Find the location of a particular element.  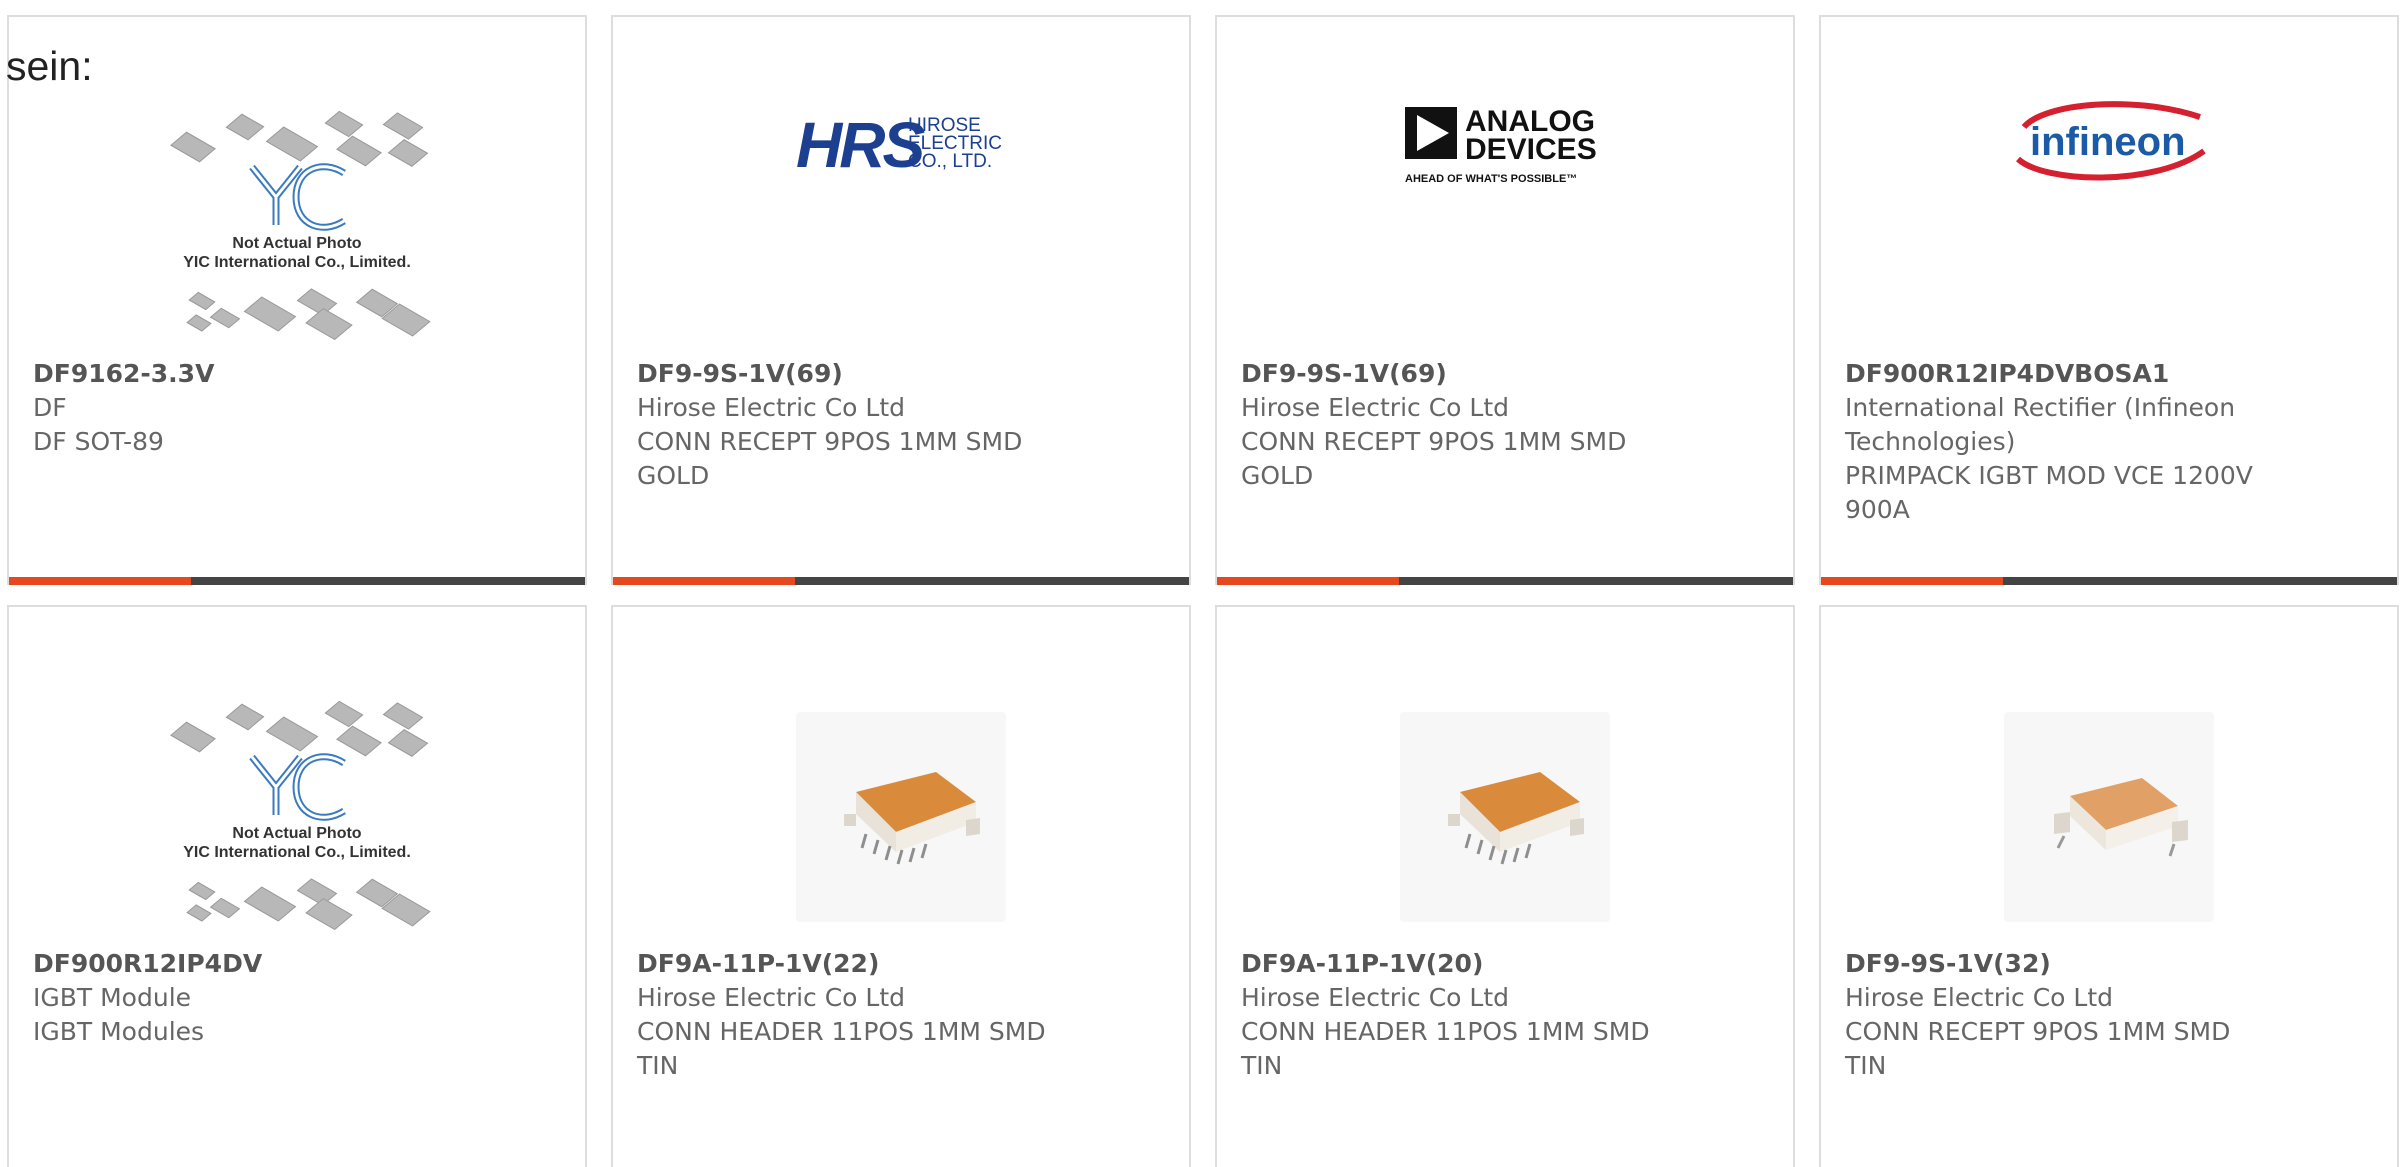

part-number: DF9-9S-1V(32) is located at coordinates (2076, 964).